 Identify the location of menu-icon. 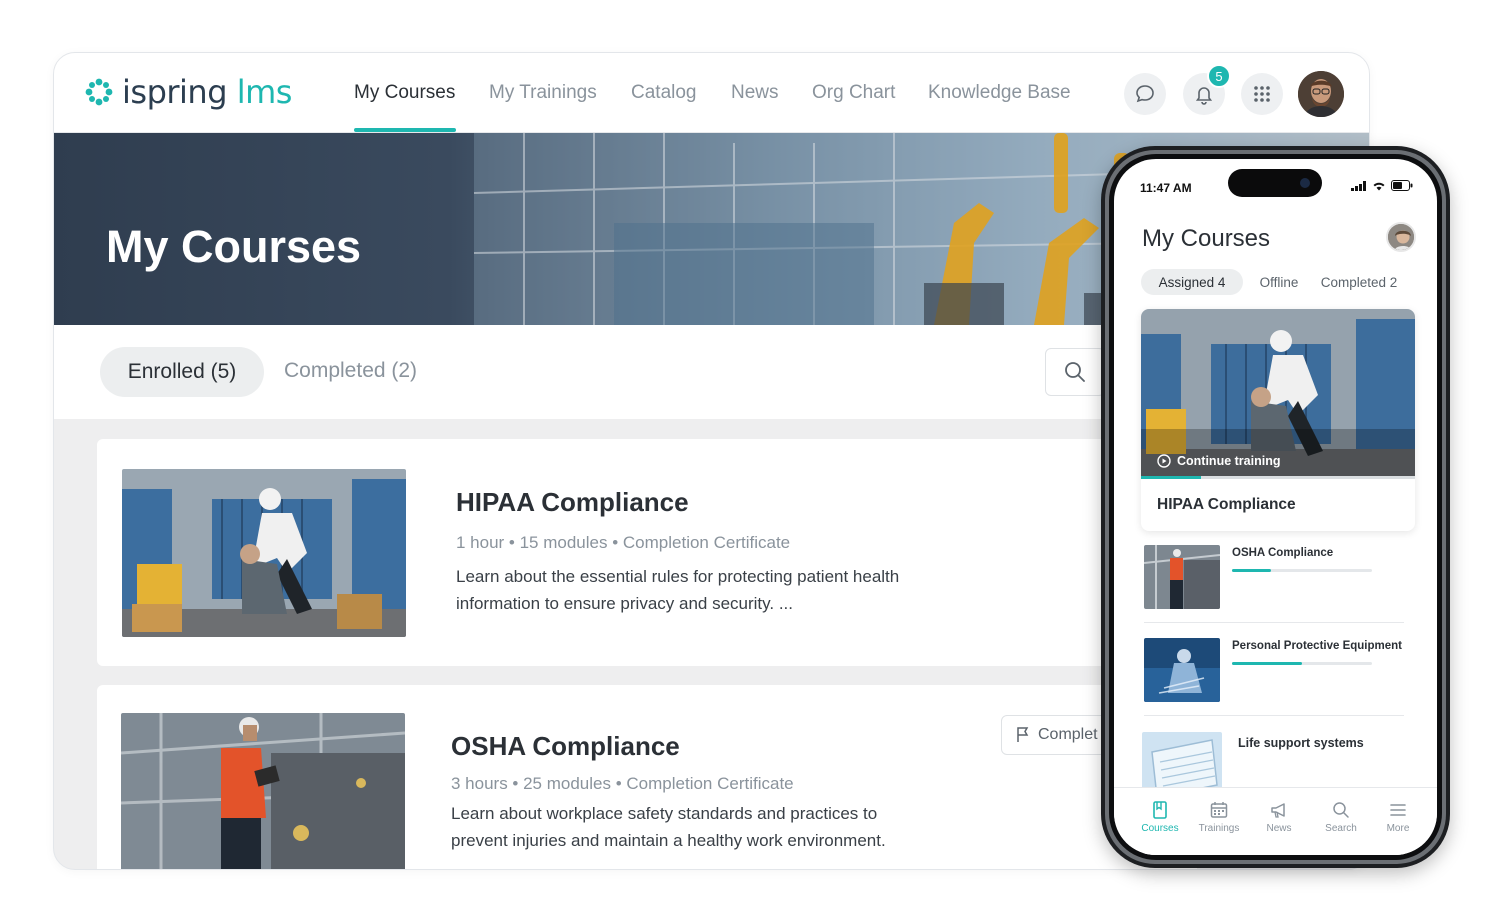
(1398, 810).